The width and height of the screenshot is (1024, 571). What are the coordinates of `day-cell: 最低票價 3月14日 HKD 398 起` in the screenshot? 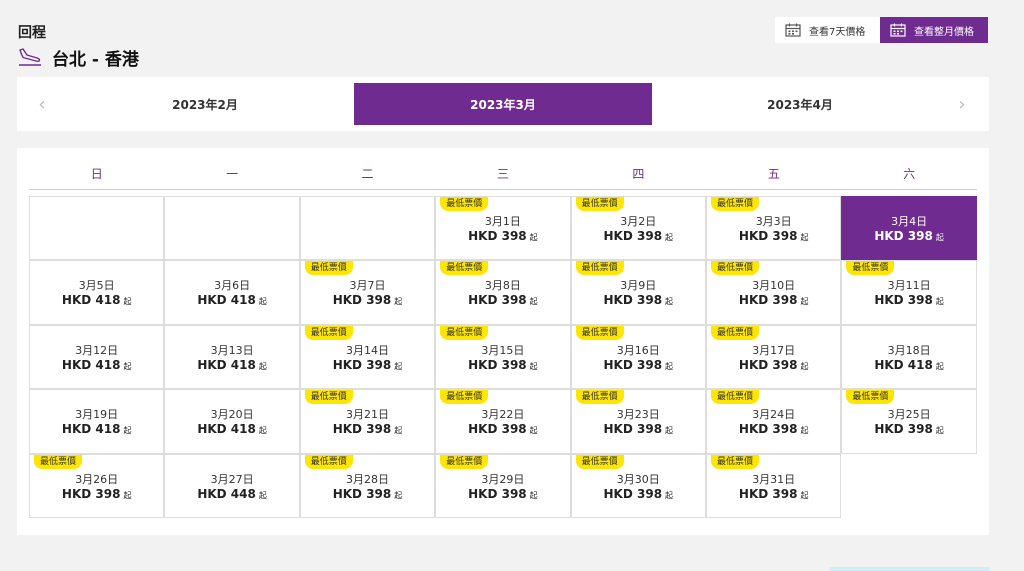 It's located at (367, 357).